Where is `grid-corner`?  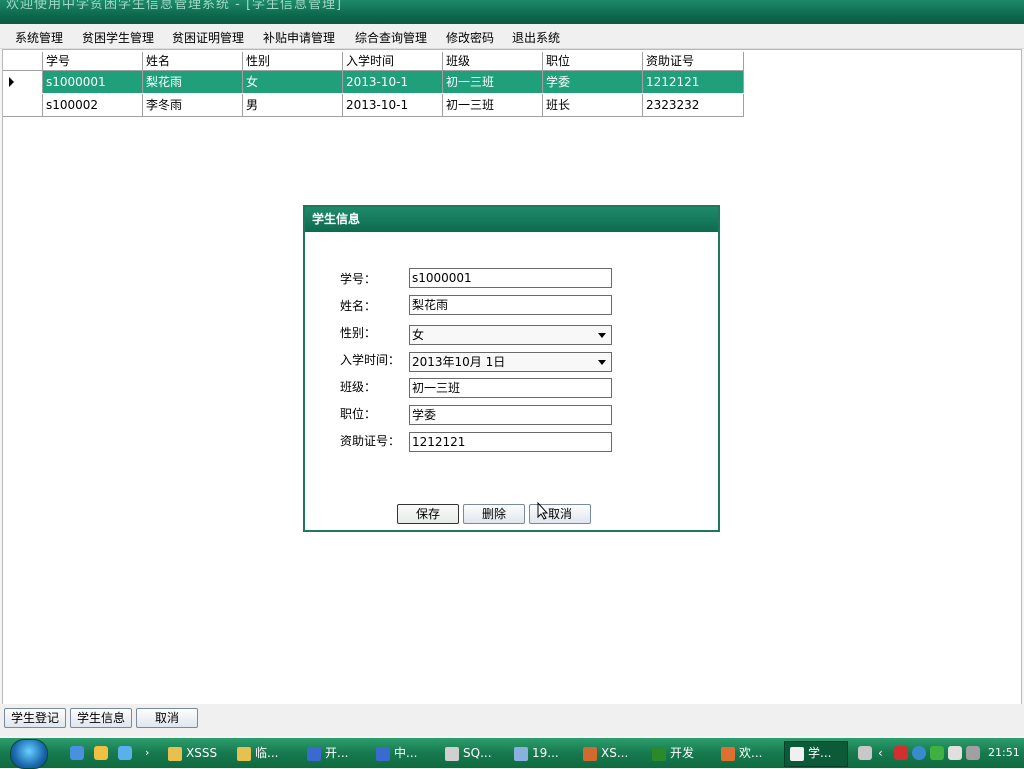 grid-corner is located at coordinates (23, 61).